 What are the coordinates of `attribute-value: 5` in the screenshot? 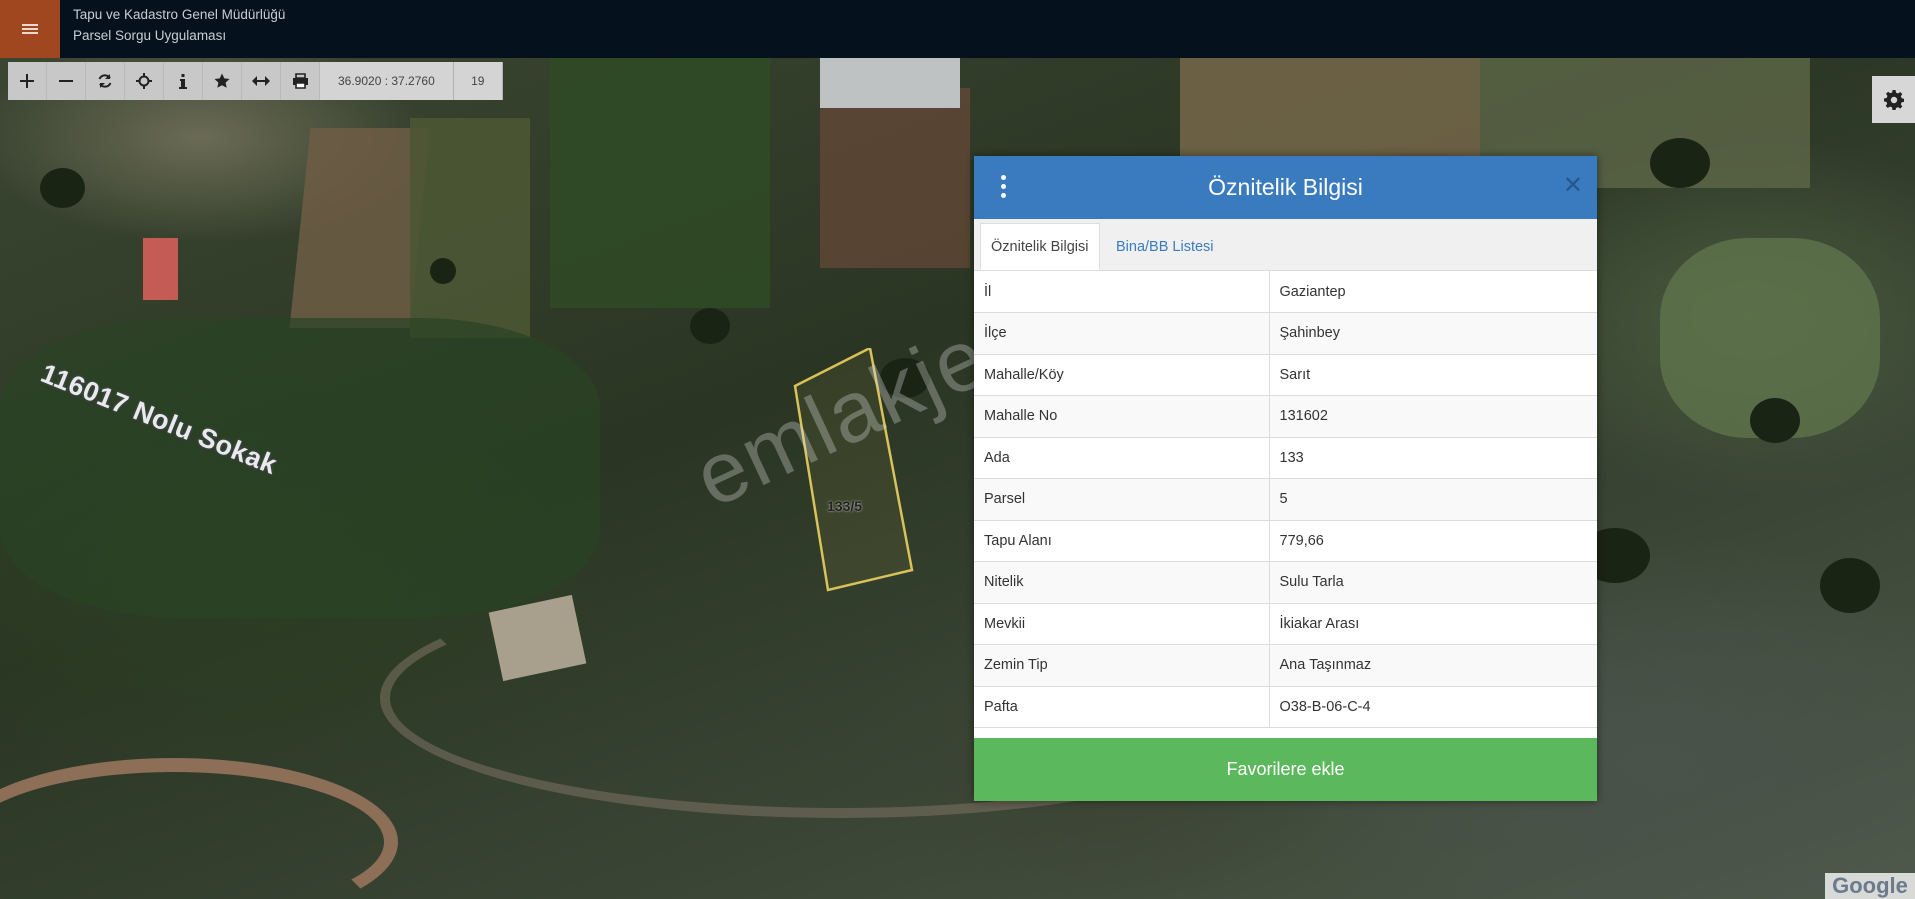 It's located at (1433, 499).